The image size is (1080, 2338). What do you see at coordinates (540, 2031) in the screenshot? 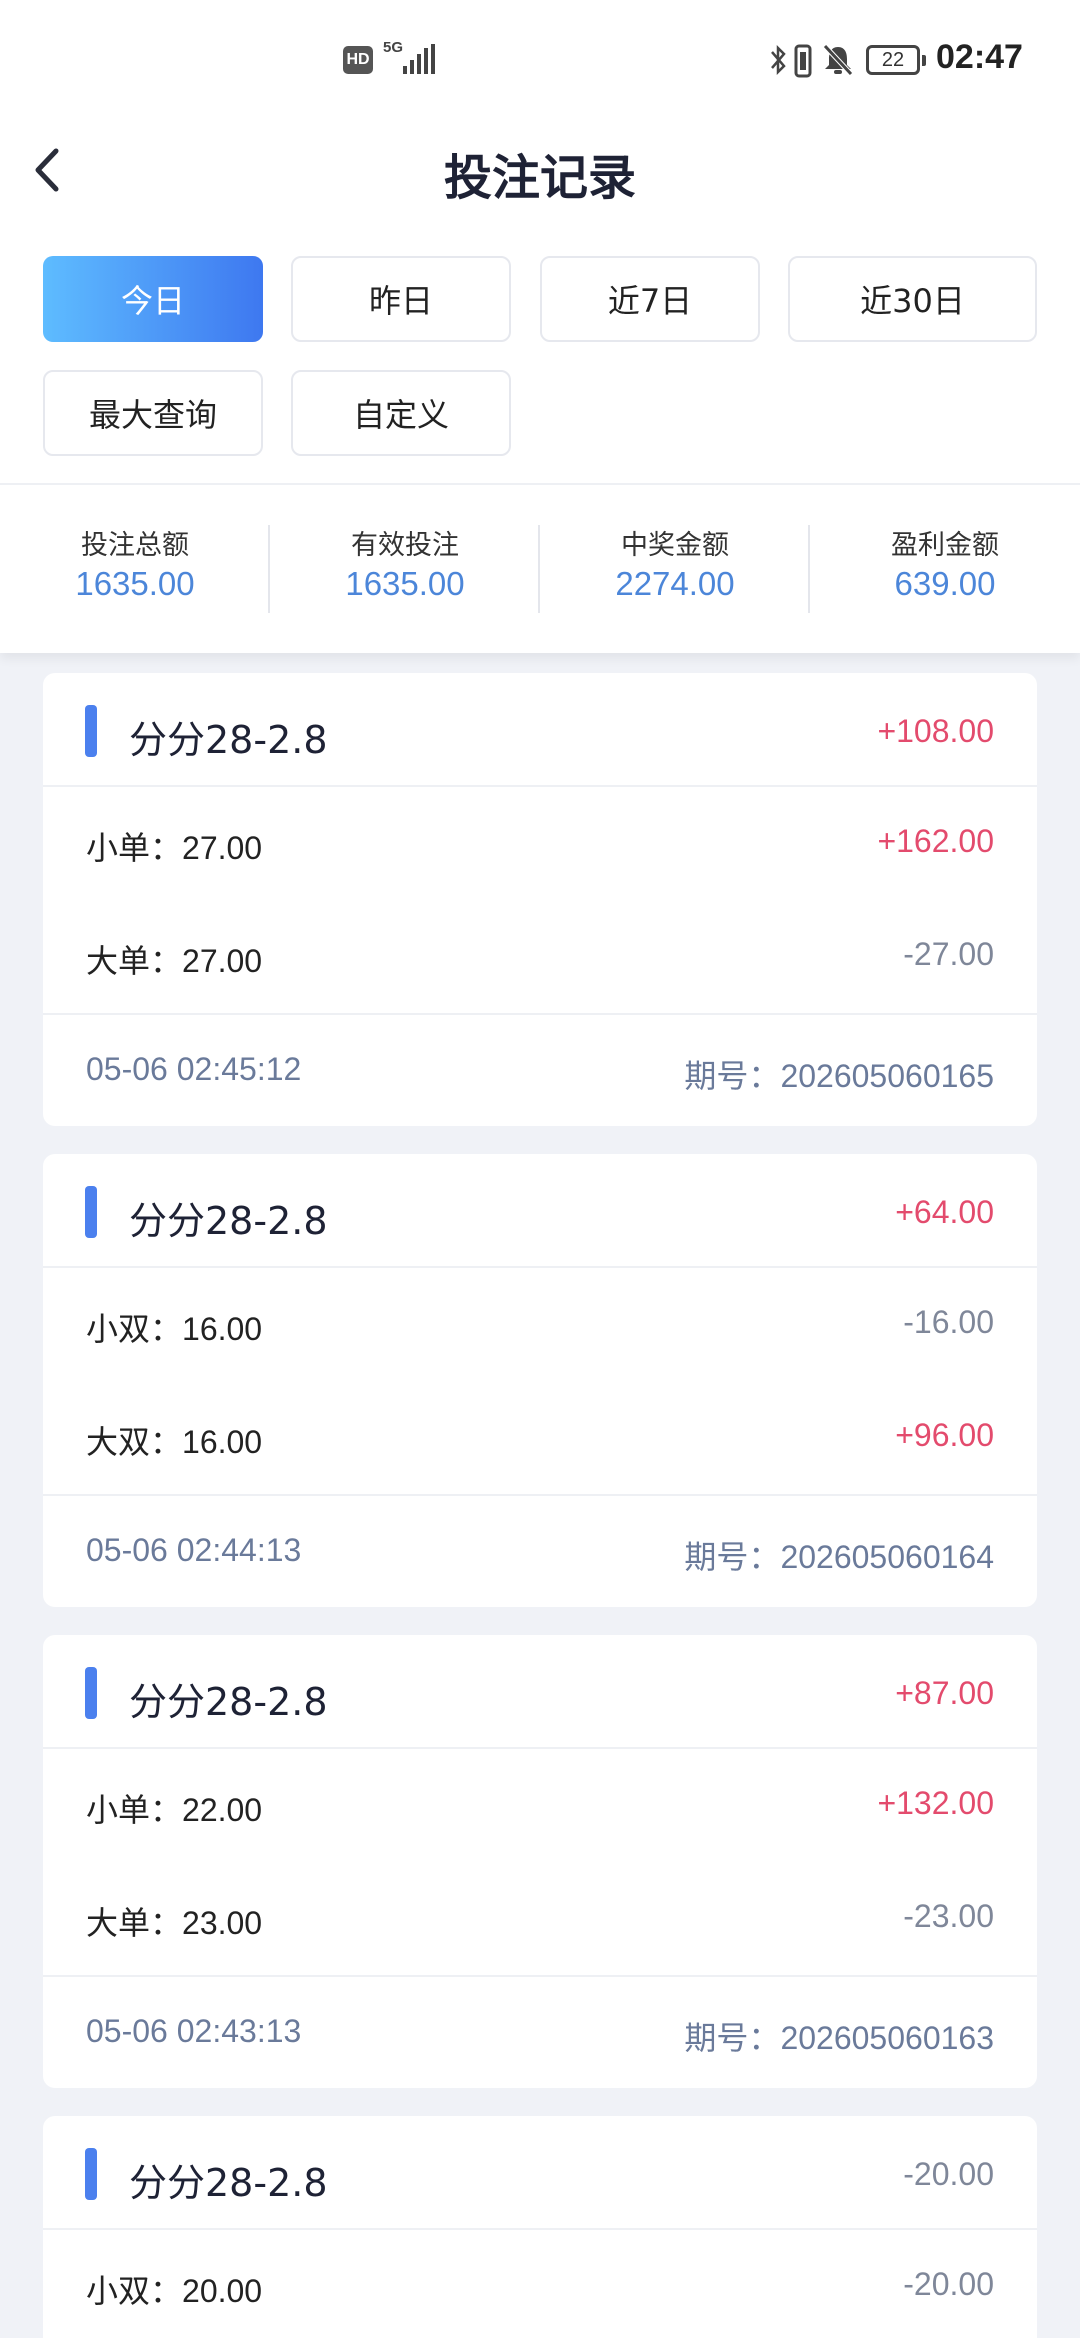
I see `record-footer: 05-06 02:43:13 期号：202605060163` at bounding box center [540, 2031].